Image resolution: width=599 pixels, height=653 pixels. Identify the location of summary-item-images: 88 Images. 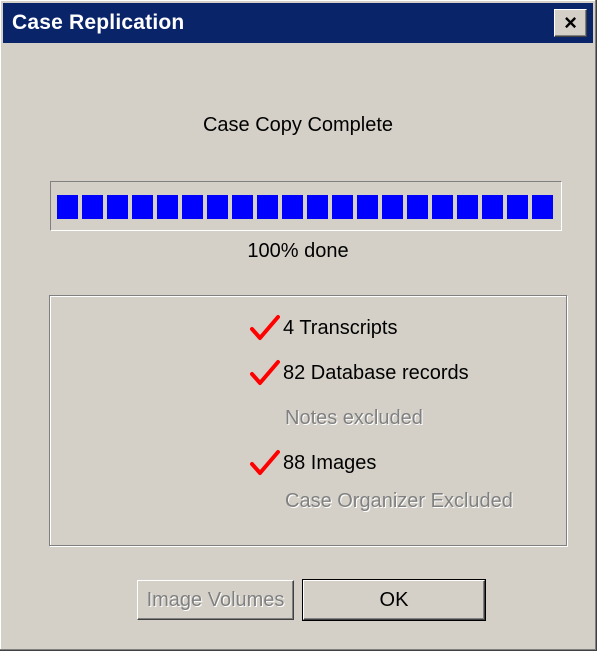
(312, 463).